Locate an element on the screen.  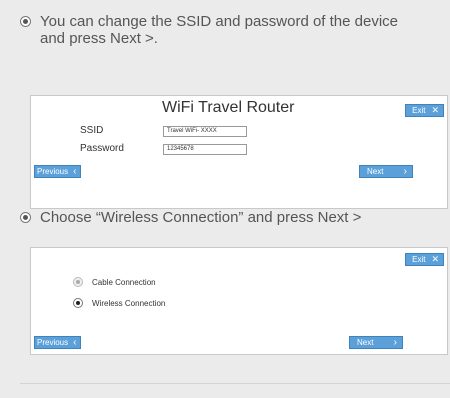
cable-connection-label: Cable Connection is located at coordinates (124, 282).